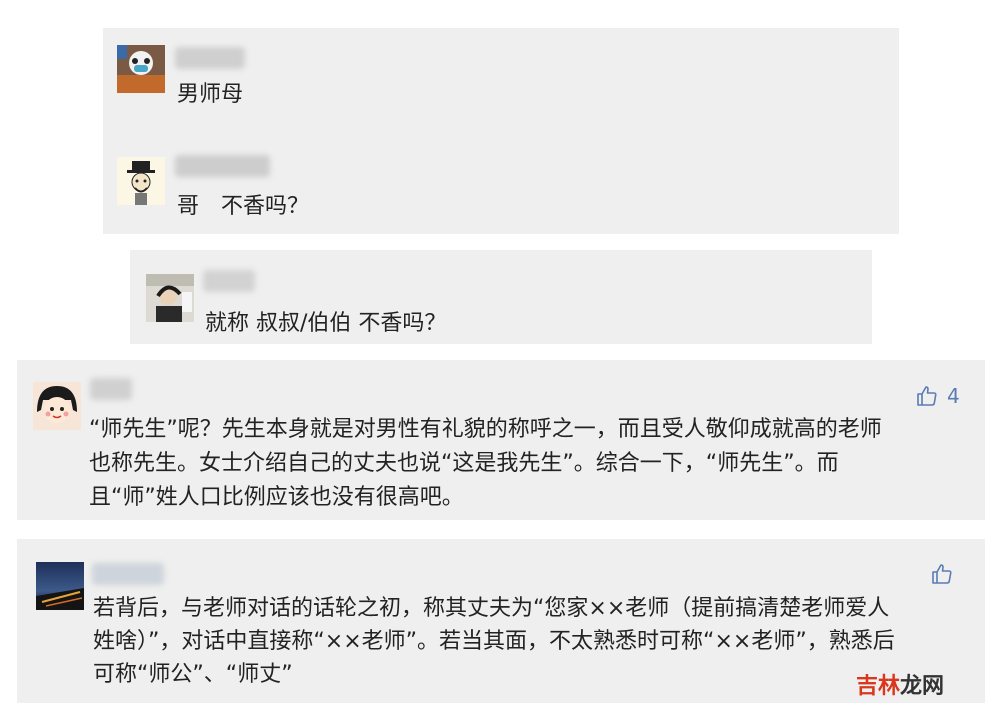 The height and width of the screenshot is (716, 994). What do you see at coordinates (276, 497) in the screenshot?
I see `comment-text-line: 且“师”姓人口比例应该也没有很高吧。` at bounding box center [276, 497].